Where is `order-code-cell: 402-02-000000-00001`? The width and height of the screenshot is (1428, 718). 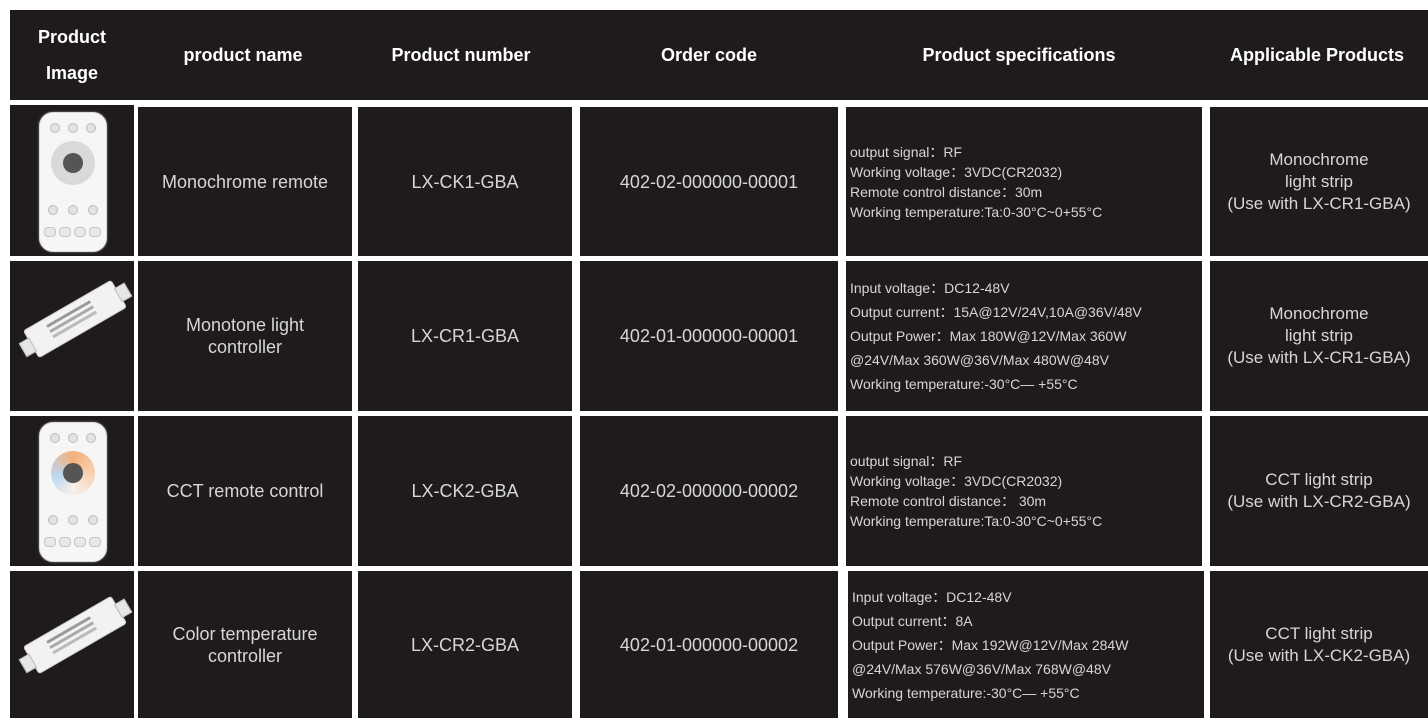
order-code-cell: 402-02-000000-00001 is located at coordinates (709, 181).